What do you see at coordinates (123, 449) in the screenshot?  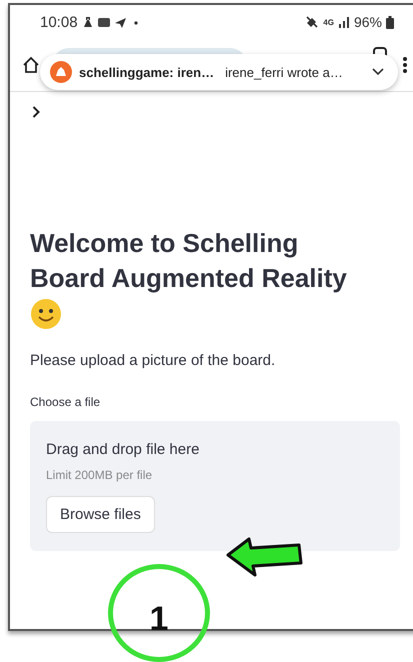 I see `drop-instruction: Drag and drop file here` at bounding box center [123, 449].